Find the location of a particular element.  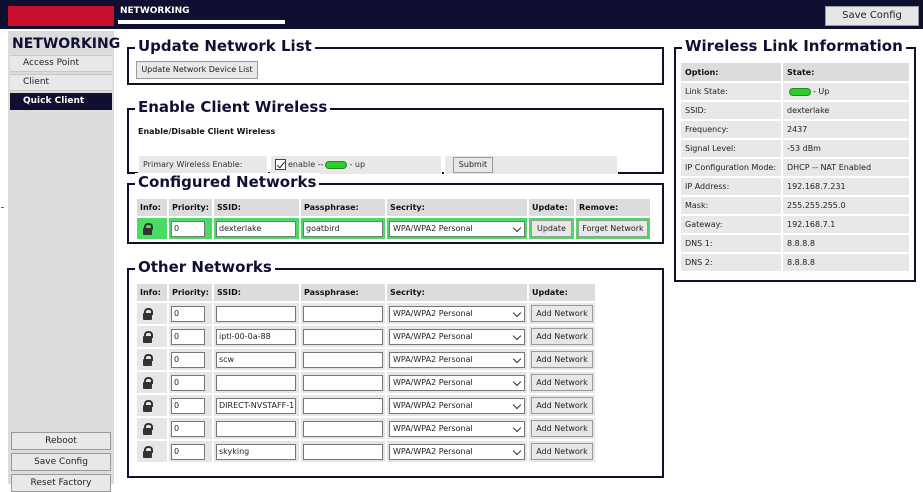

option-label: Mask: is located at coordinates (731, 205).